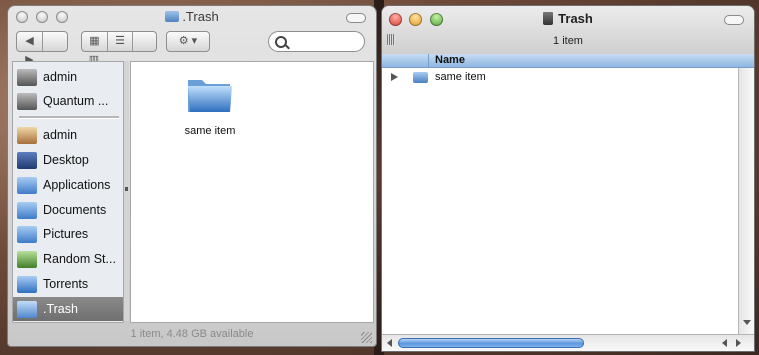 The height and width of the screenshot is (355, 759). I want to click on sidebar-item-desktop: Desktop, so click(68, 160).